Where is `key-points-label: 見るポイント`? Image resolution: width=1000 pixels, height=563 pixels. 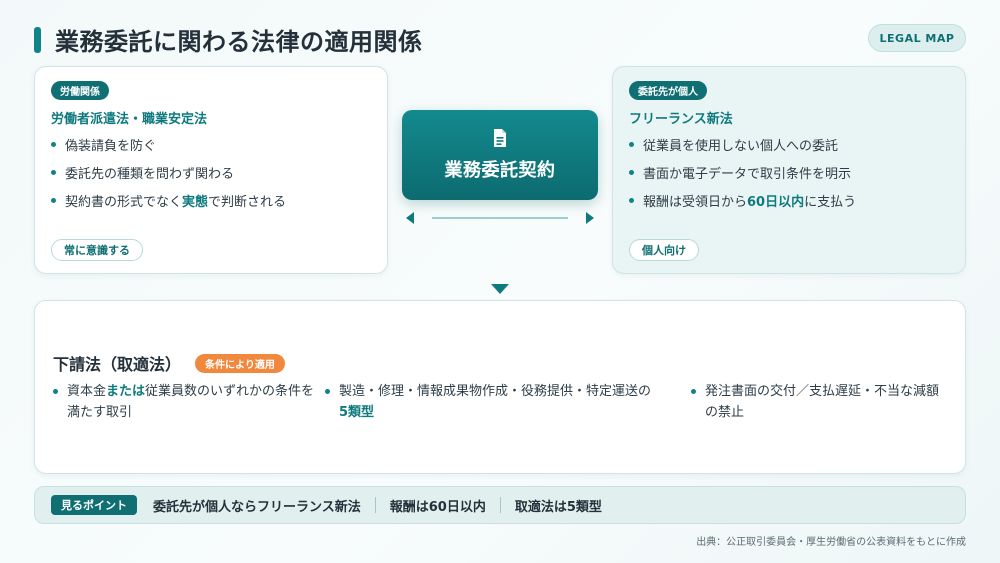 key-points-label: 見るポイント is located at coordinates (94, 505).